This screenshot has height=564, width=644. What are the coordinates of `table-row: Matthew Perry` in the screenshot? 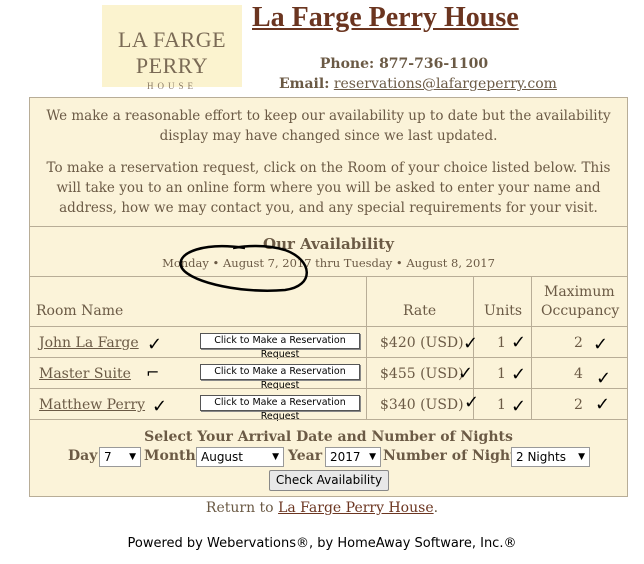 It's located at (92, 405).